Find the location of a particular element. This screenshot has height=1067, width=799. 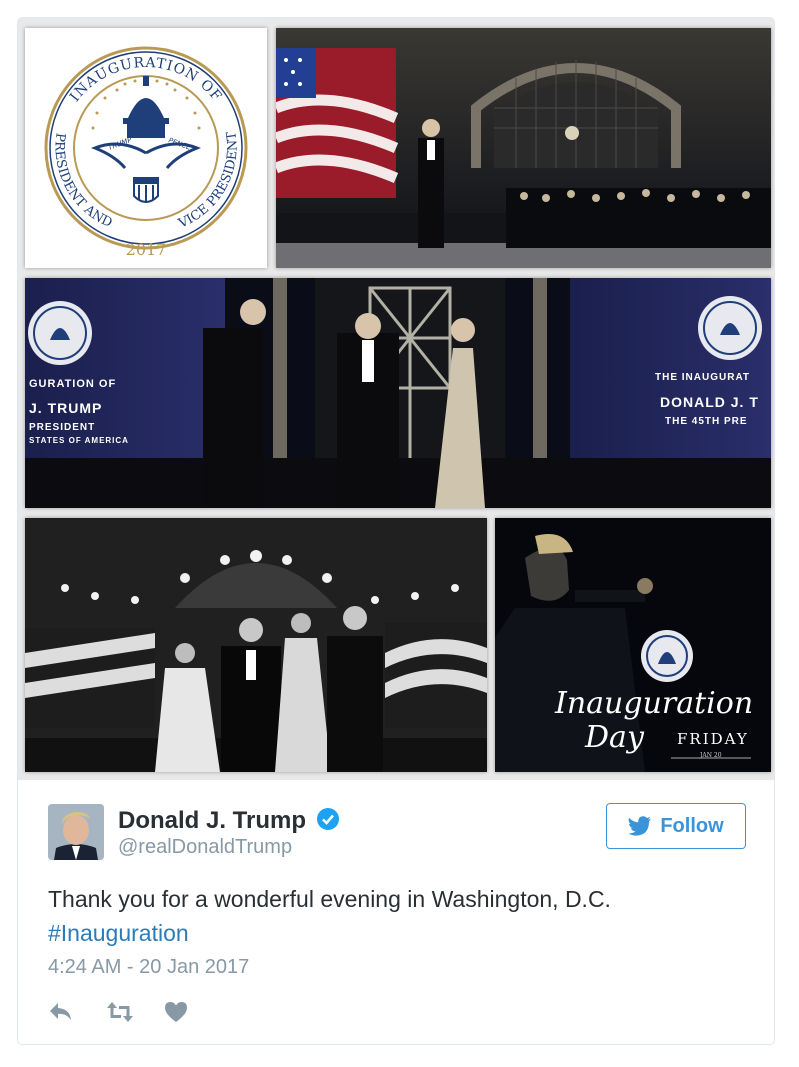

follow-button-label: Follow is located at coordinates (692, 825).